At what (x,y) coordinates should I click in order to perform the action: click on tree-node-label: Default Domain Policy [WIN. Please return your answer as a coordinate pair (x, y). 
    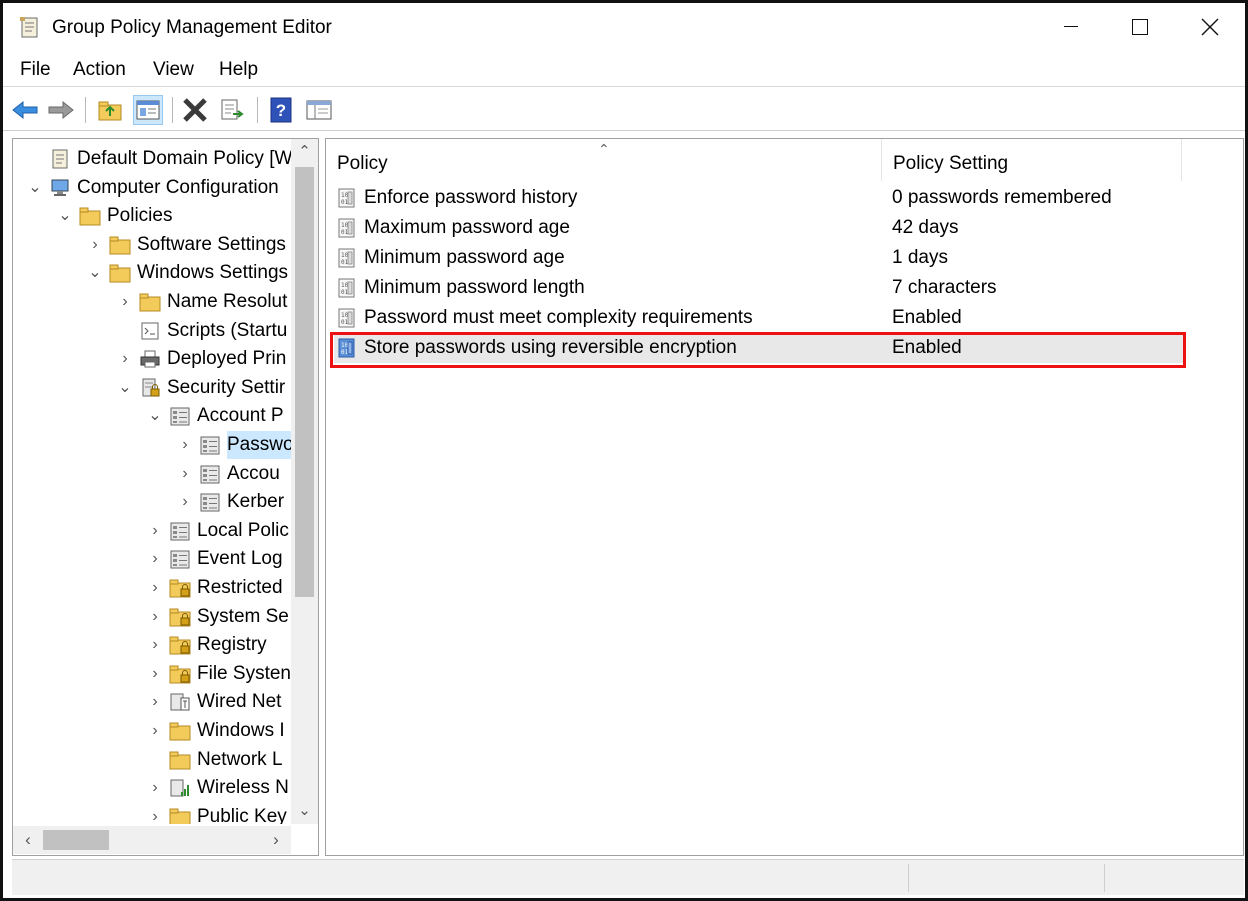
    Looking at the image, I should click on (184, 158).